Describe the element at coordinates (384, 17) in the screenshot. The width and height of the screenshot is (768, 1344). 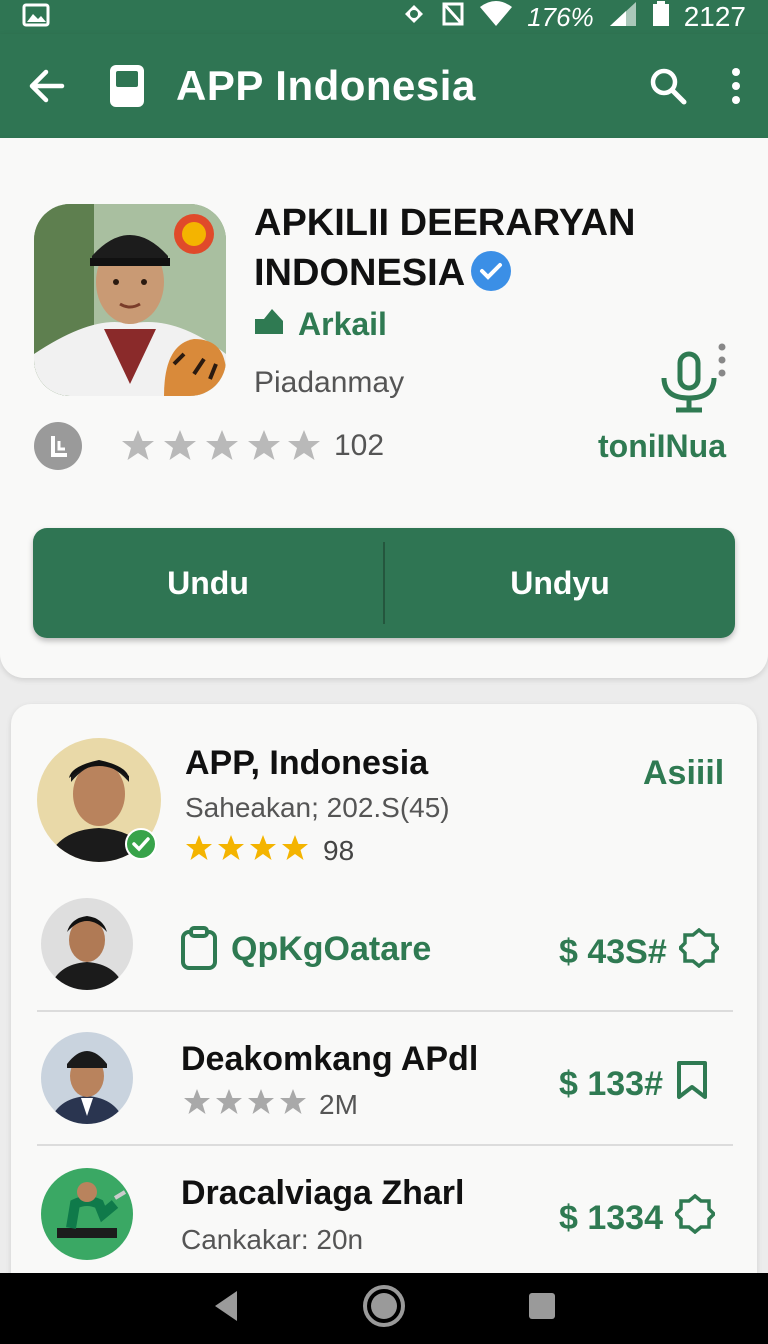
I see `status-bar: 176% 2127` at that location.